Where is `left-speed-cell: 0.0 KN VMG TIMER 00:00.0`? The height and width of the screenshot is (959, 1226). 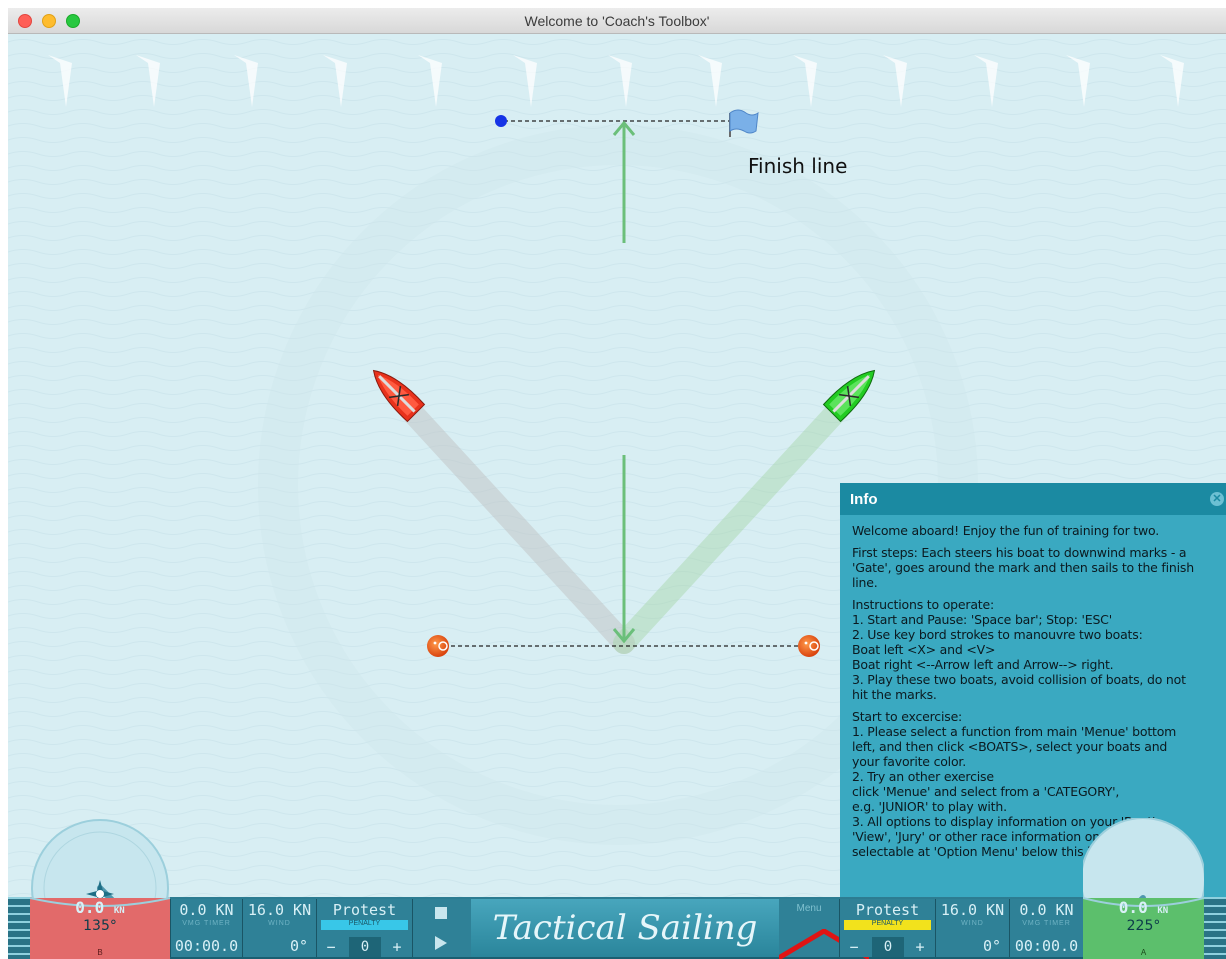 left-speed-cell: 0.0 KN VMG TIMER 00:00.0 is located at coordinates (206, 928).